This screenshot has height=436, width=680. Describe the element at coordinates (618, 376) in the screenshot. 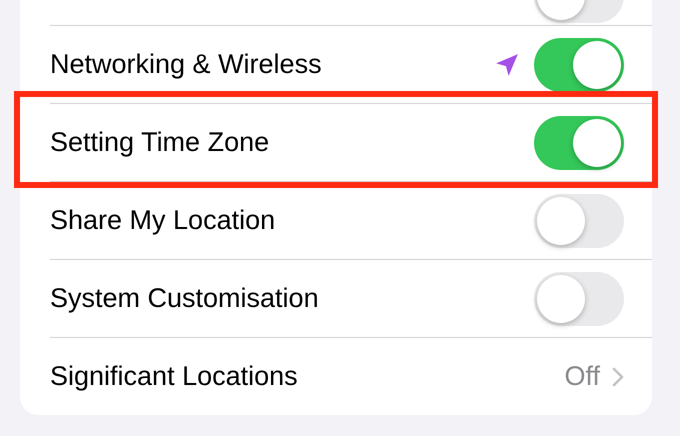

I see `chevron-icon` at that location.